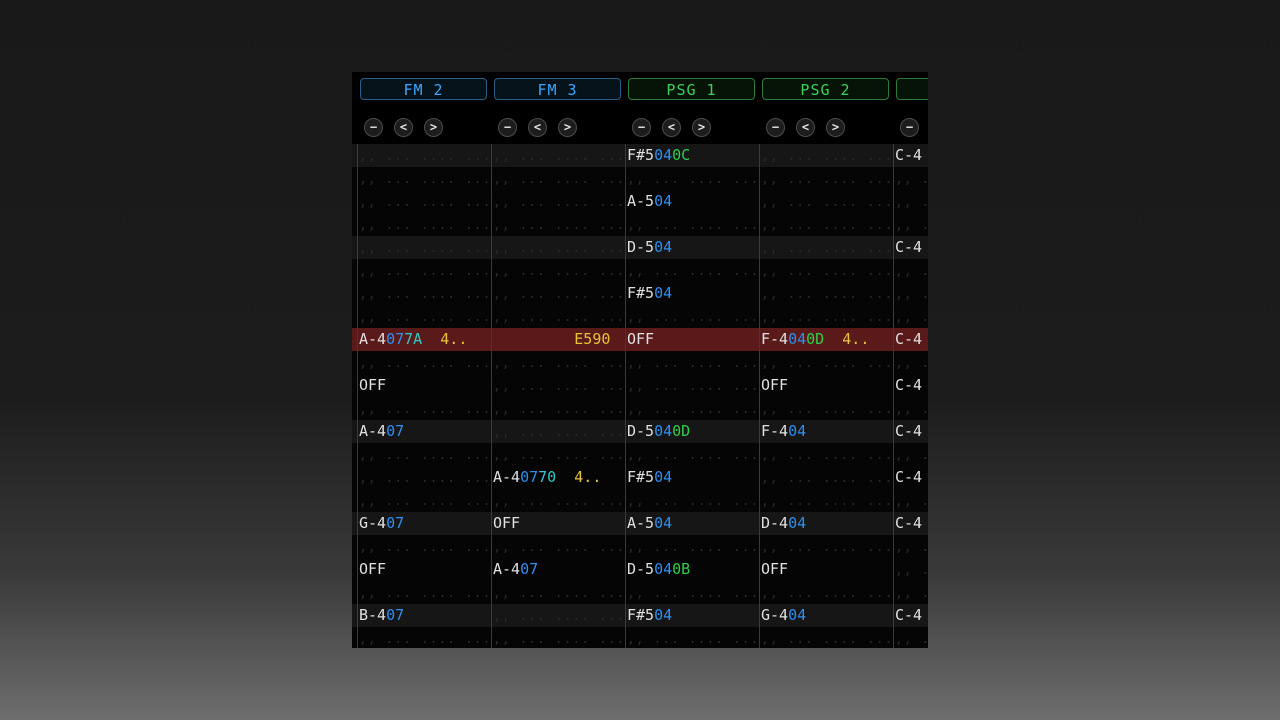 This screenshot has width=1280, height=720. I want to click on channel-1-mute-button: −, so click(373, 127).